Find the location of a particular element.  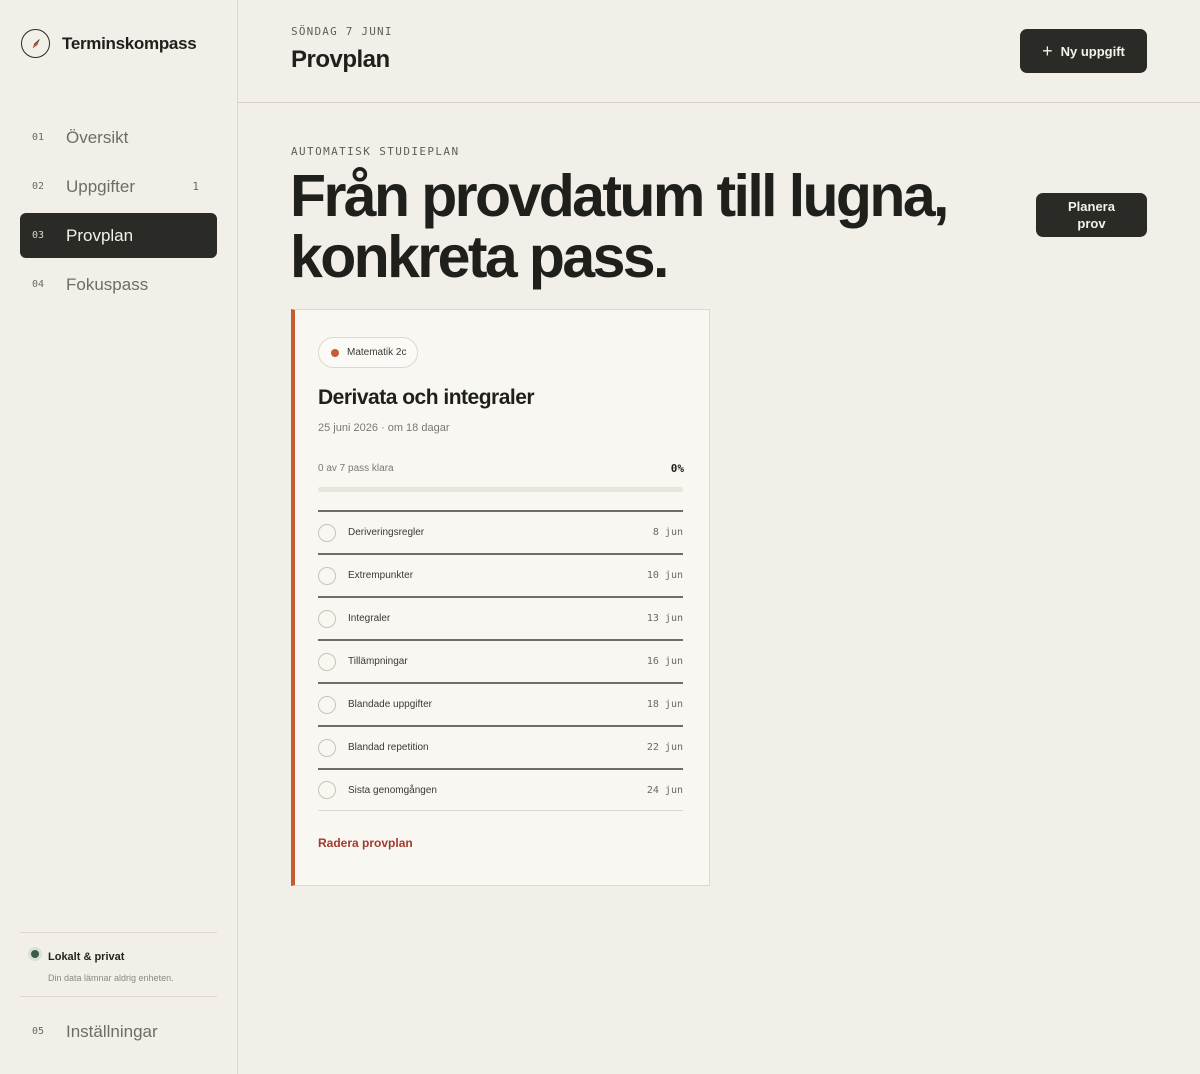

subject-tag: Matematik 2c is located at coordinates (368, 352).